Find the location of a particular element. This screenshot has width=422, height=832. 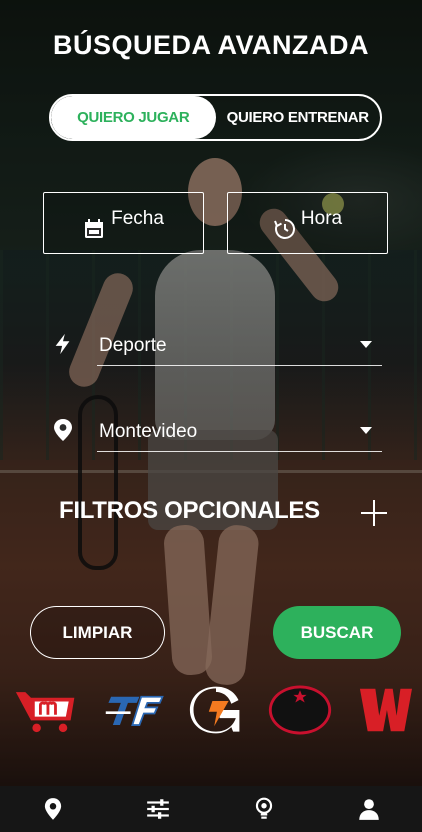

tab-profile is located at coordinates (369, 809).